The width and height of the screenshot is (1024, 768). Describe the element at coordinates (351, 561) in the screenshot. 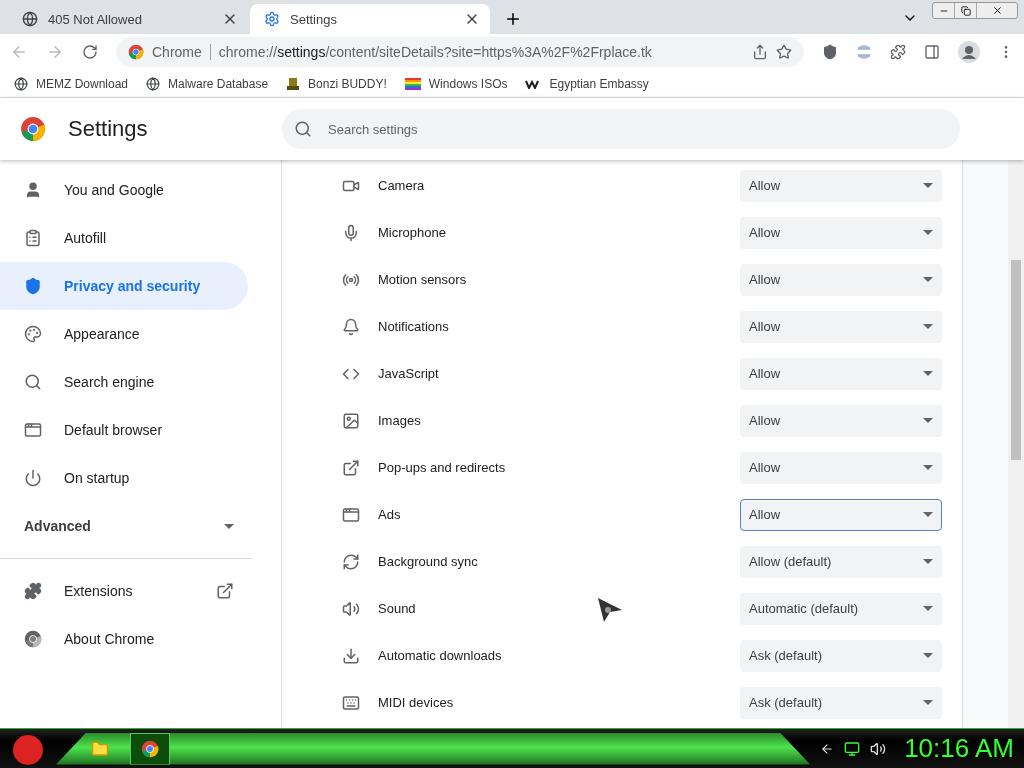

I see `sync-icon` at that location.